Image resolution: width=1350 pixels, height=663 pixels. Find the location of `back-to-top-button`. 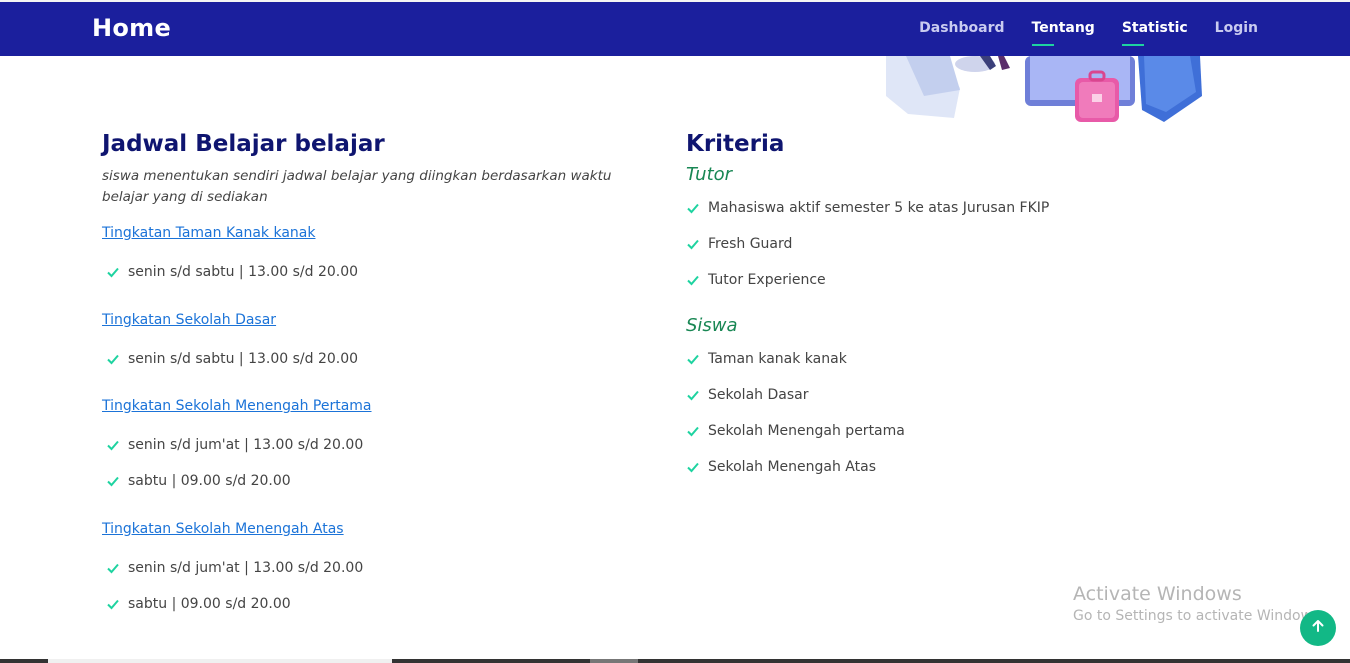

back-to-top-button is located at coordinates (1318, 628).